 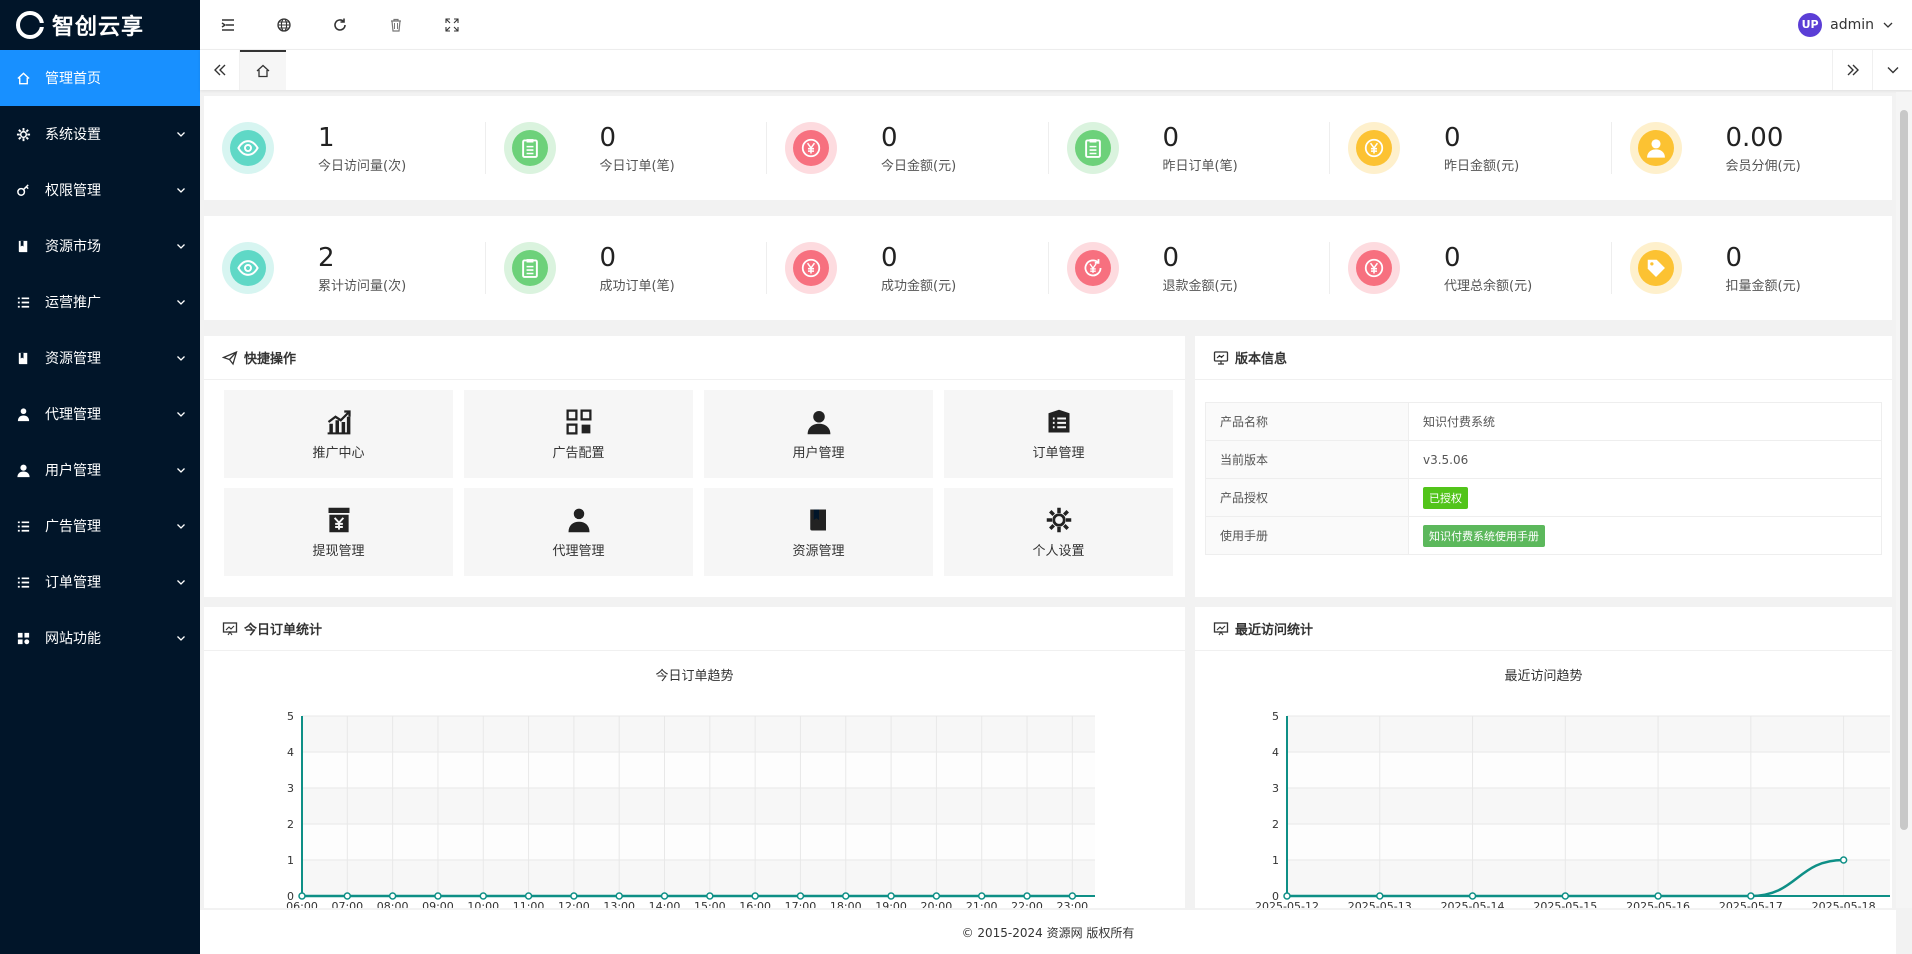 What do you see at coordinates (248, 148) in the screenshot?
I see `eye-icon` at bounding box center [248, 148].